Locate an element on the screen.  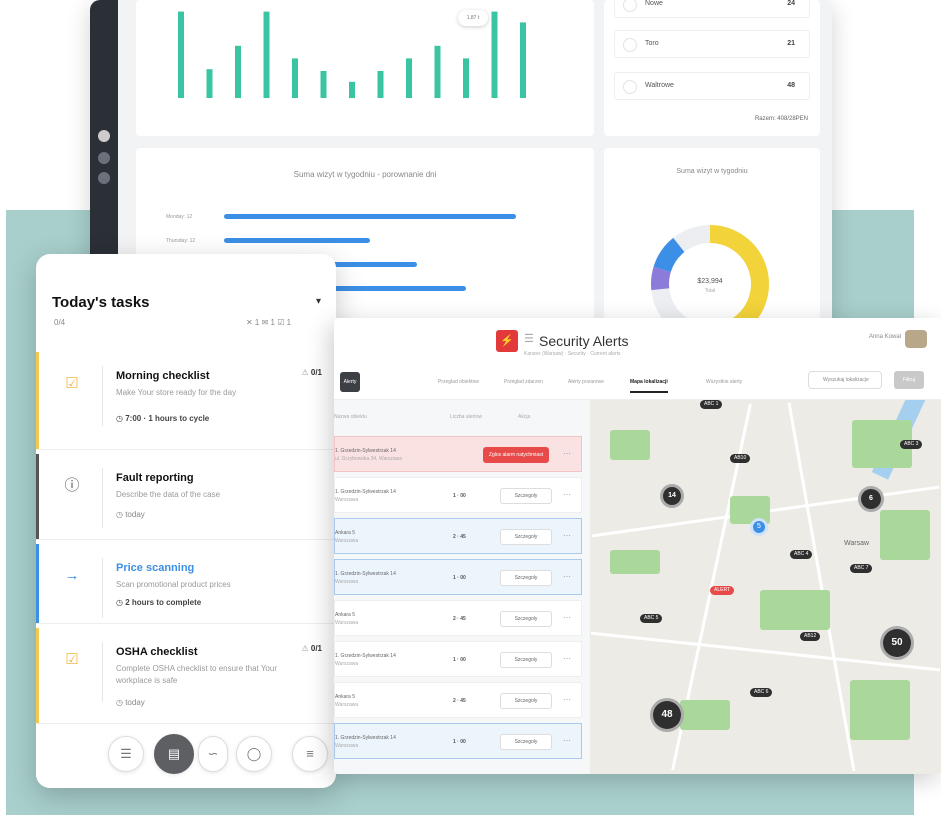
map-label: ABC 5 is located at coordinates (651, 618).